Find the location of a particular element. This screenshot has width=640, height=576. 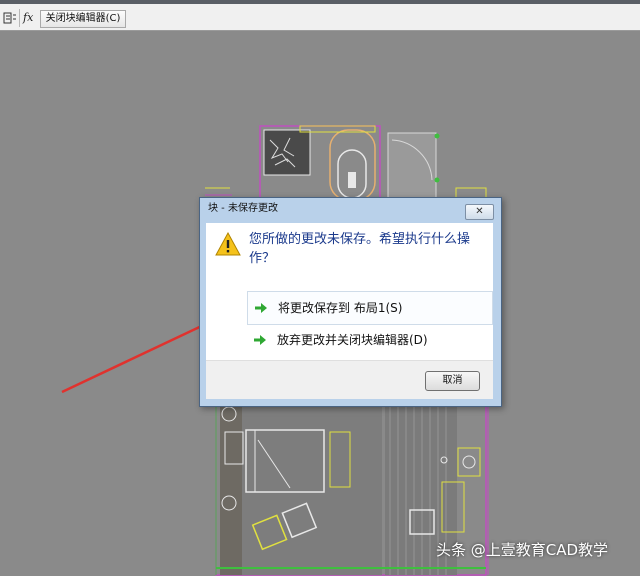

dialog-footer: 取消 is located at coordinates (349, 379).